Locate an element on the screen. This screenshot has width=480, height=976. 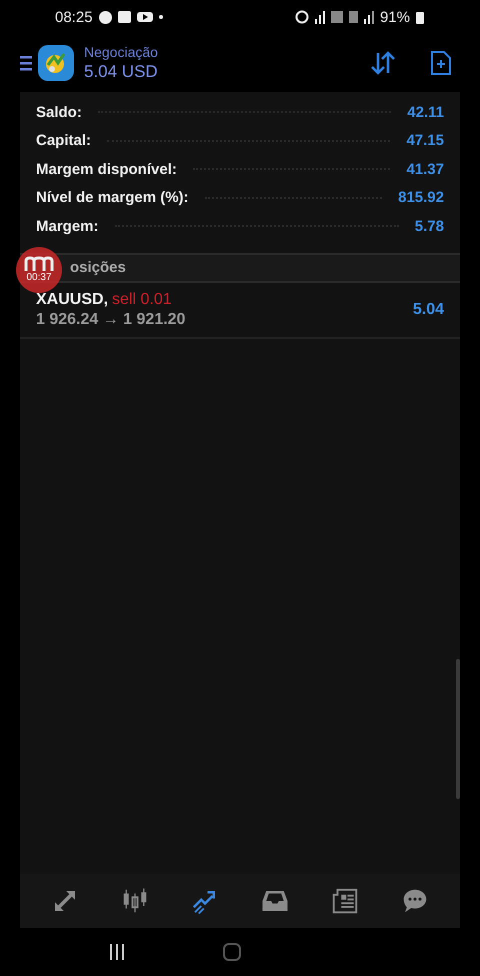
recording-time: 00:37 is located at coordinates (39, 277).